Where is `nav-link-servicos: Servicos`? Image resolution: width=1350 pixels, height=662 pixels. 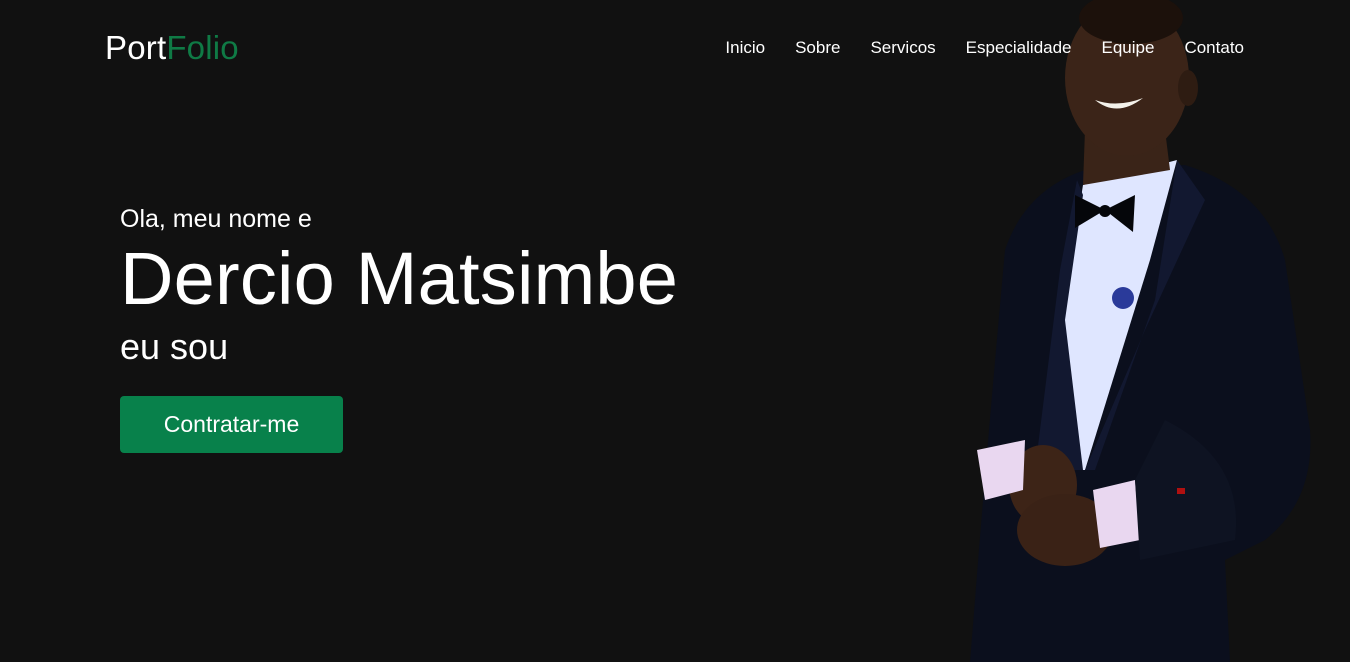
nav-link-servicos: Servicos is located at coordinates (902, 48).